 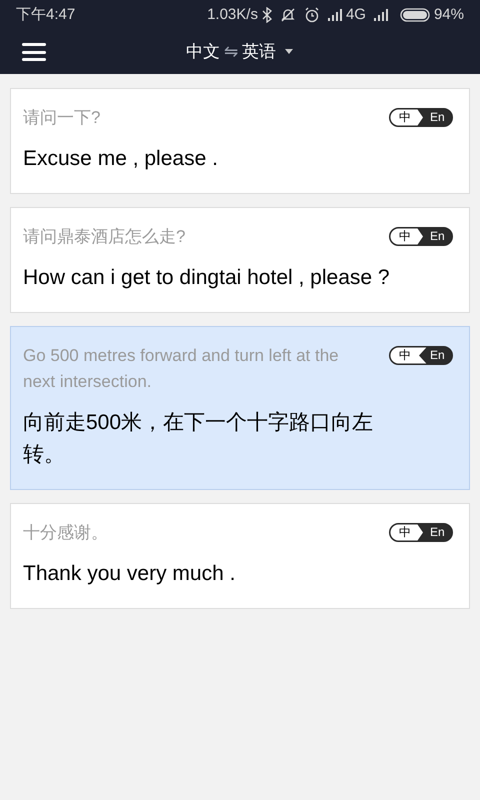 What do you see at coordinates (207, 278) in the screenshot?
I see `translation-text: How can i get to dingtai hotel , please ?` at bounding box center [207, 278].